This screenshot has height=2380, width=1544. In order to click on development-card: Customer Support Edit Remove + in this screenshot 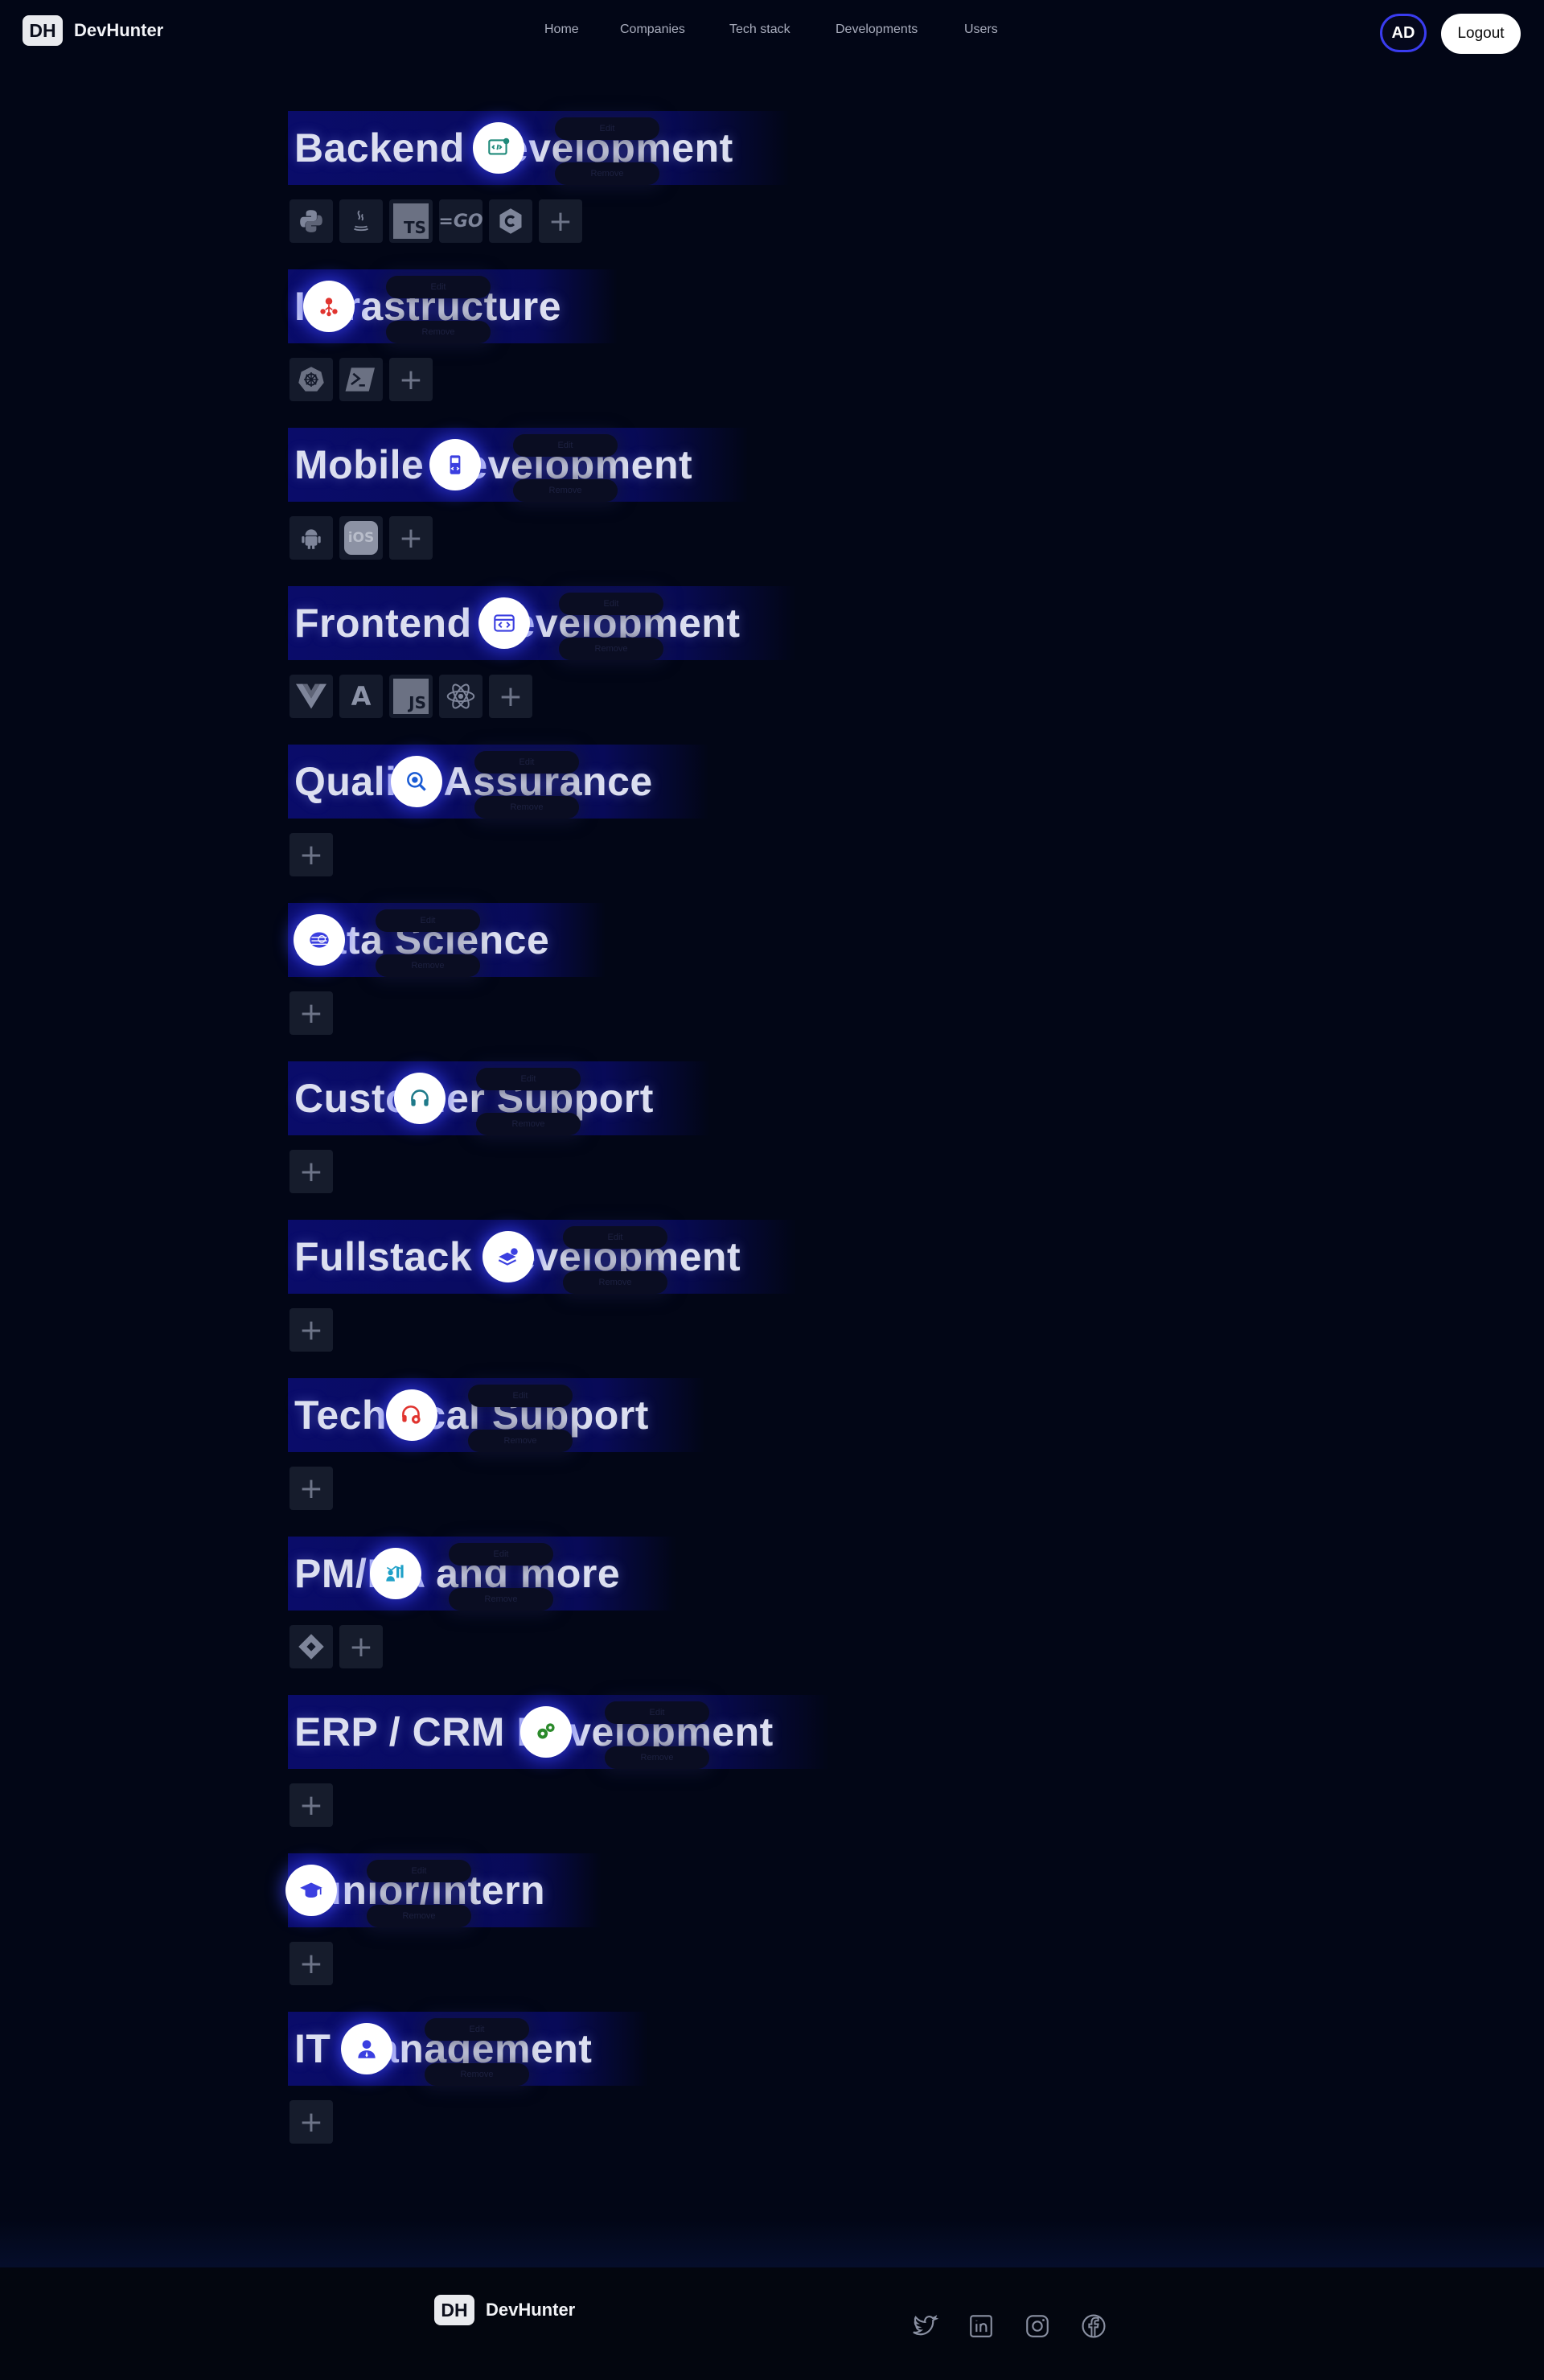, I will do `click(650, 1133)`.